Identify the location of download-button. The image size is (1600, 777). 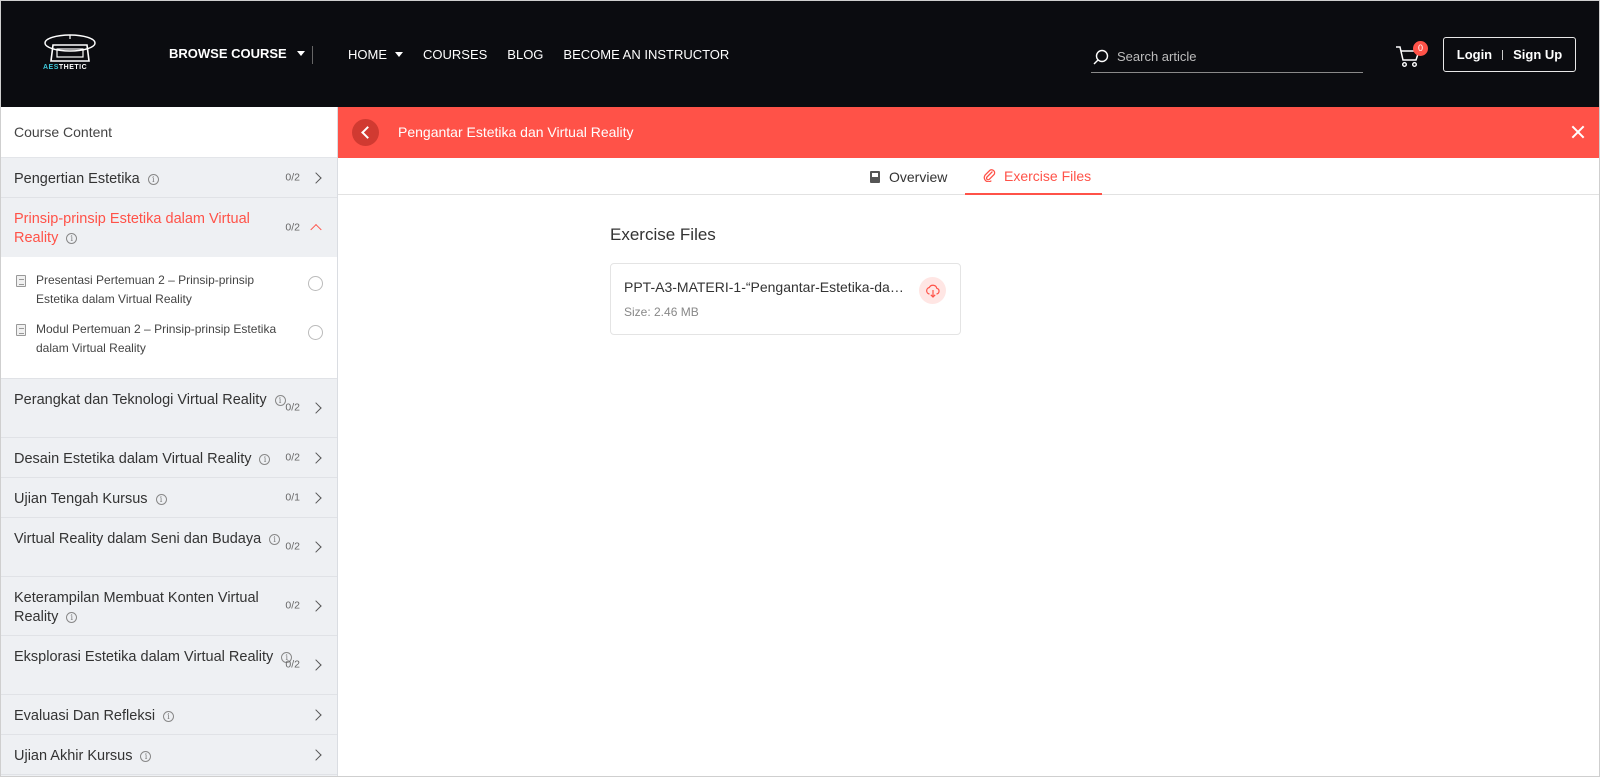
(932, 290).